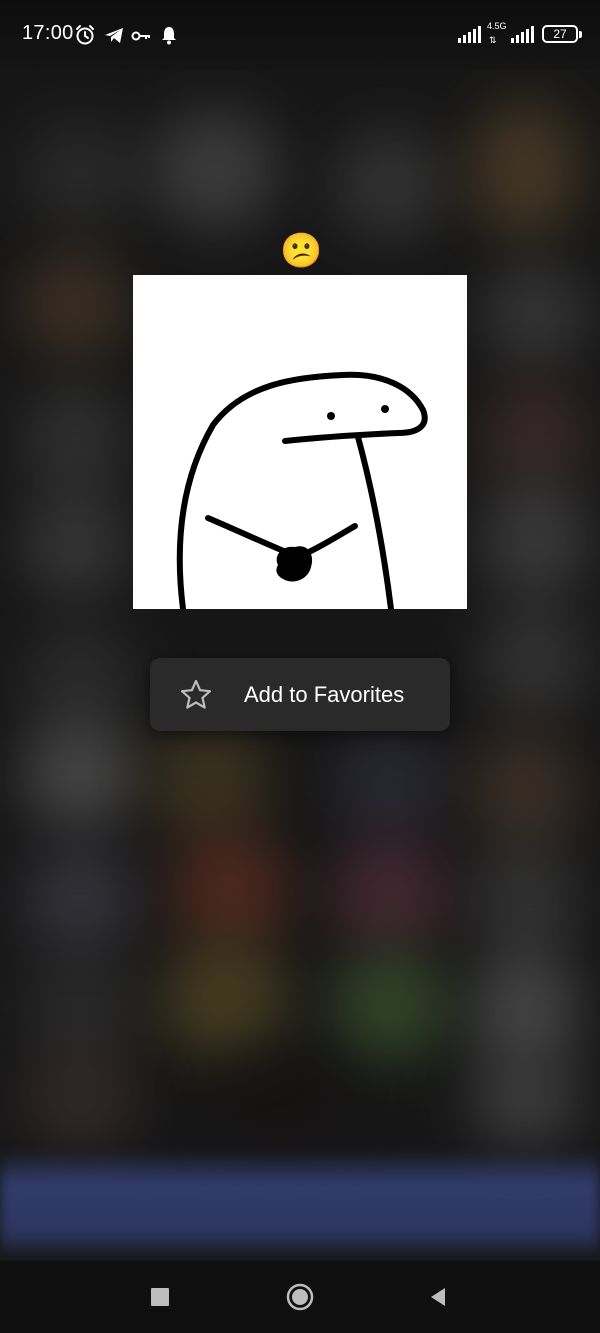 The width and height of the screenshot is (600, 1333). I want to click on recents-button, so click(160, 1297).